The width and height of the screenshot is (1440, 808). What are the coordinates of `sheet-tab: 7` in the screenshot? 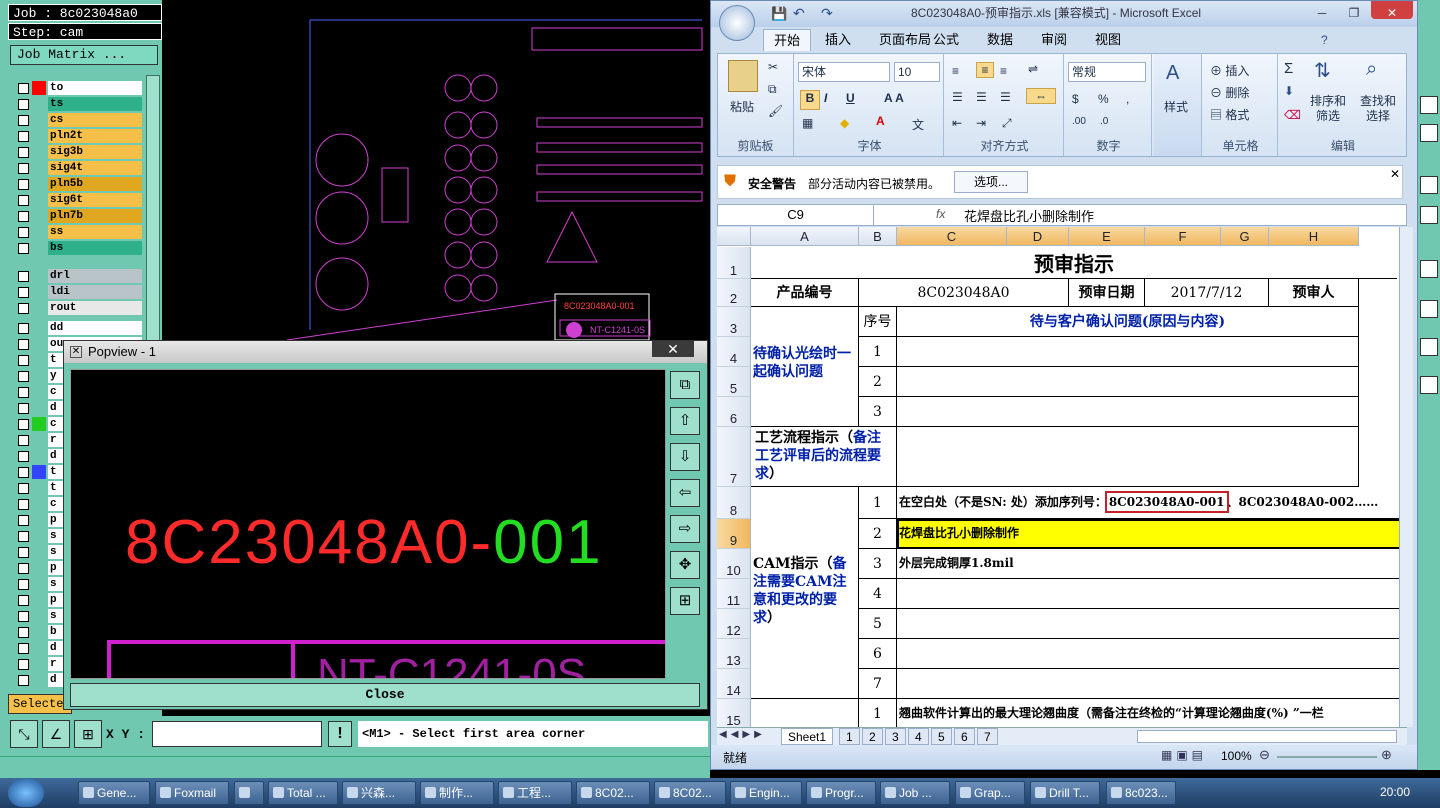 It's located at (987, 736).